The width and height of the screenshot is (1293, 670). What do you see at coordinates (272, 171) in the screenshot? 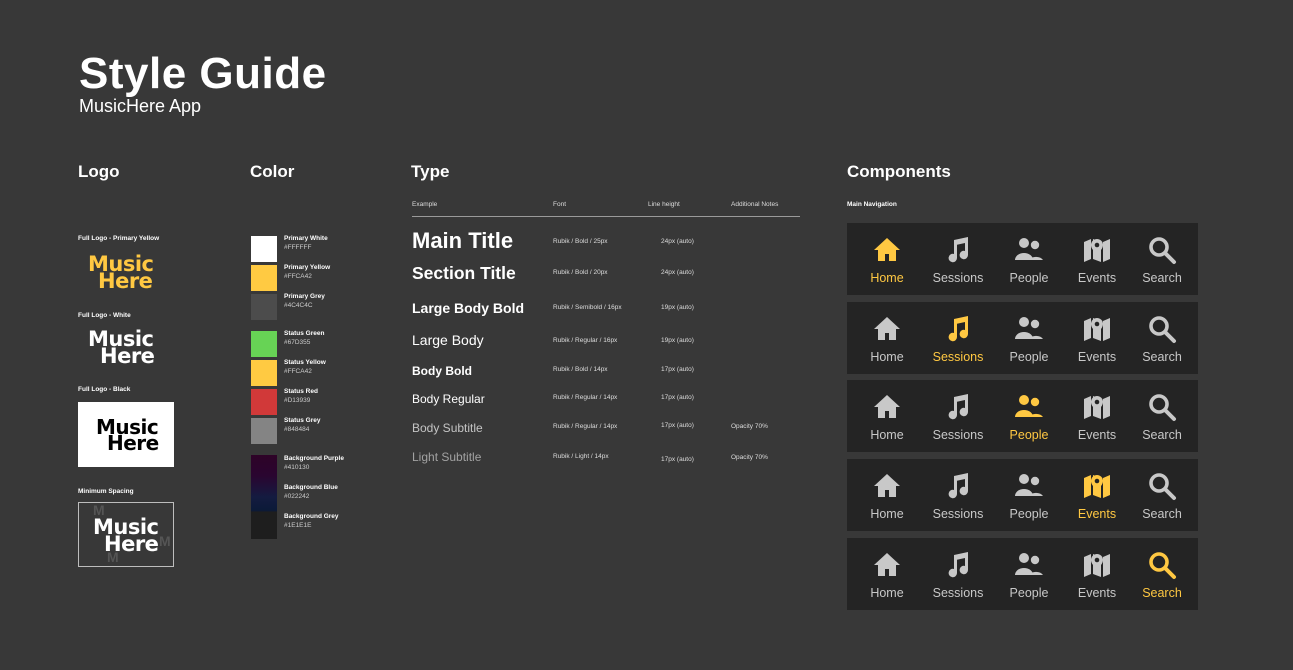
I see `color-heading: Color` at bounding box center [272, 171].